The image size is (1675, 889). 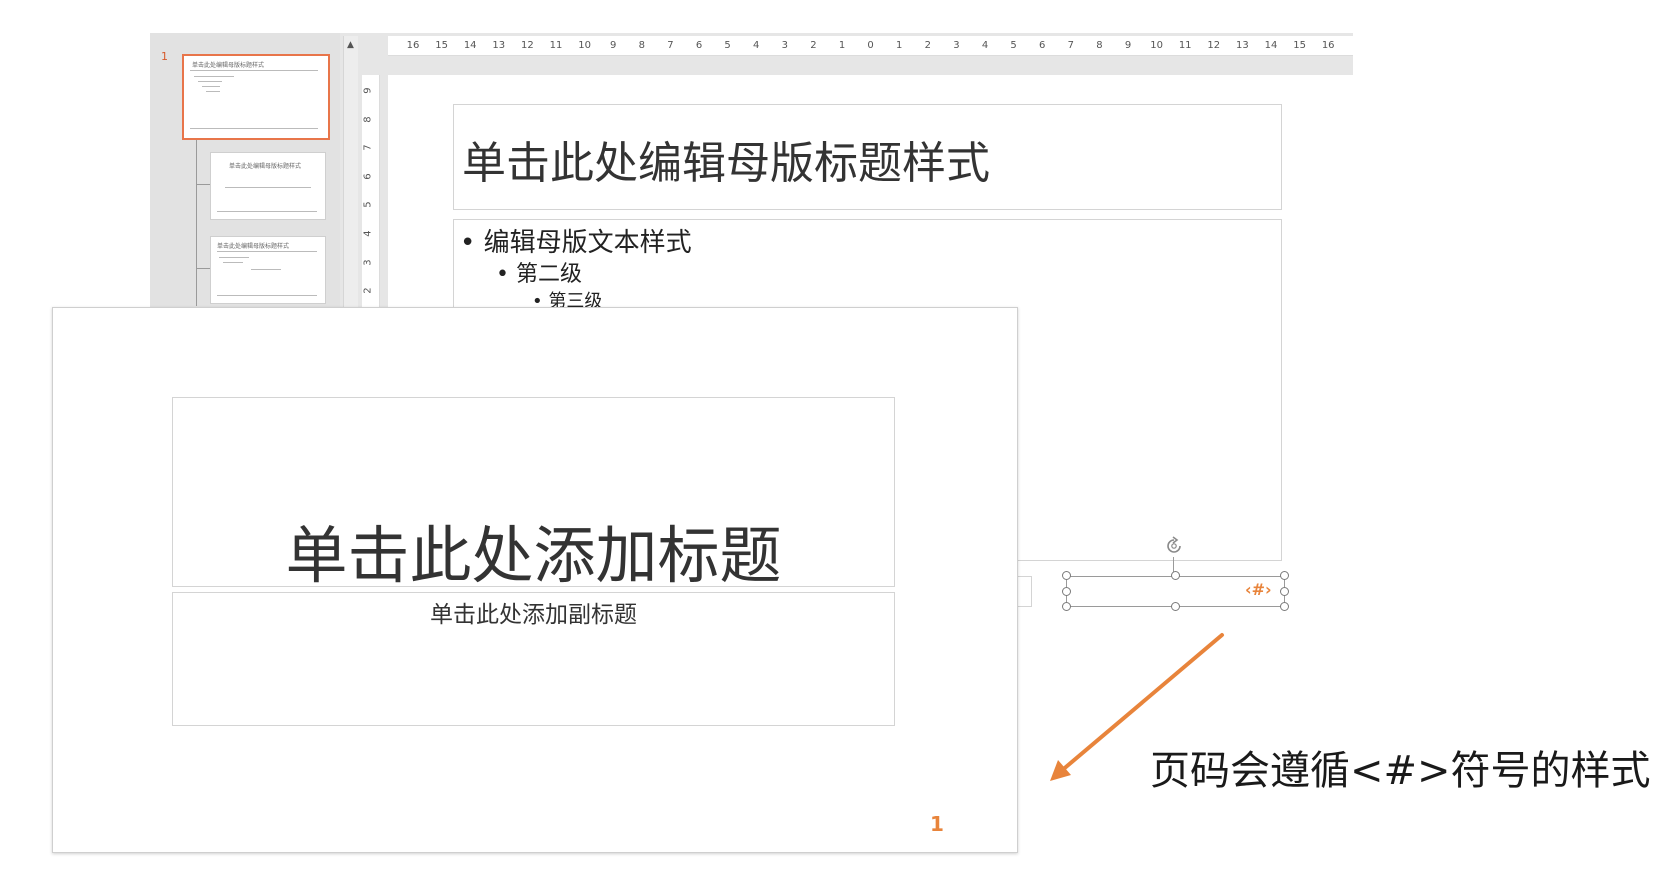 I want to click on annotation-text: 页码会遵循<#>符号的样式, so click(x=1400, y=771).